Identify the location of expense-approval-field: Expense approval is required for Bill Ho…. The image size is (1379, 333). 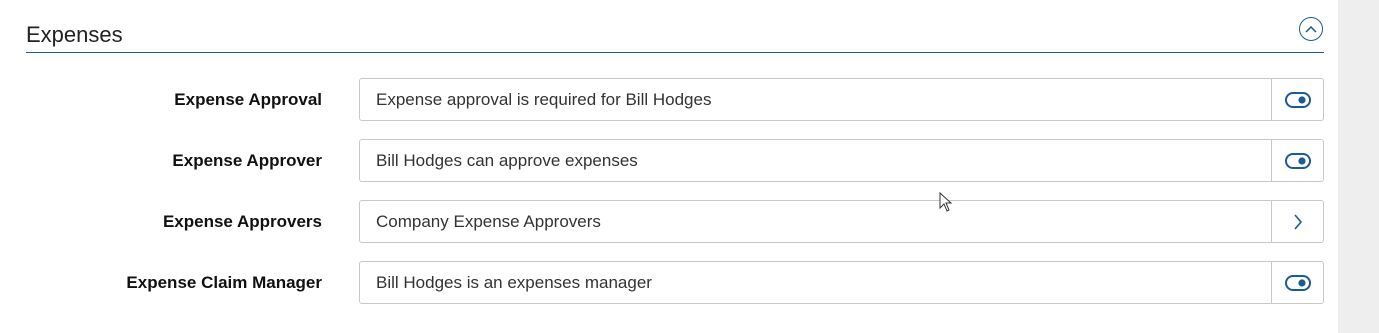
(841, 99).